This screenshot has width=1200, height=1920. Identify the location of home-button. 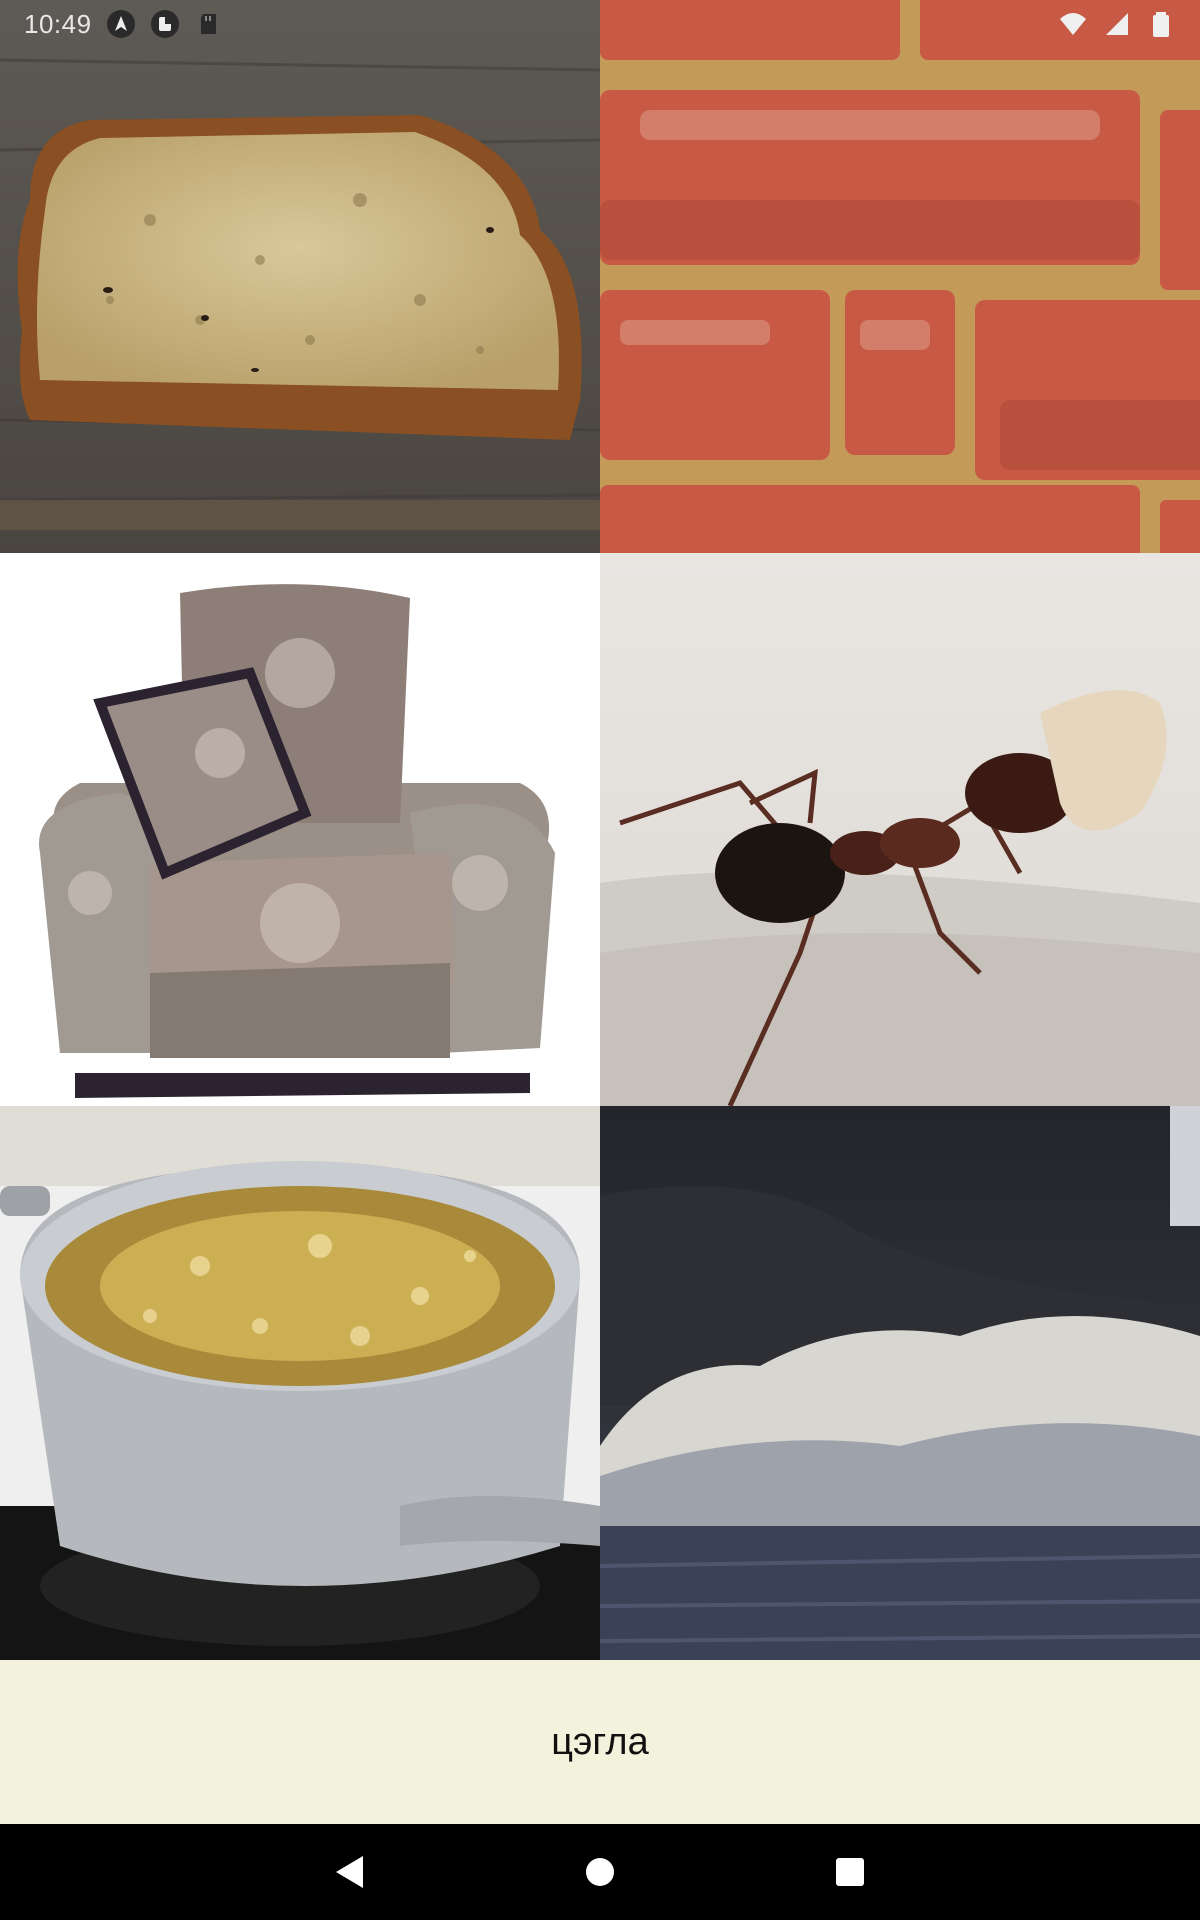
(600, 1872).